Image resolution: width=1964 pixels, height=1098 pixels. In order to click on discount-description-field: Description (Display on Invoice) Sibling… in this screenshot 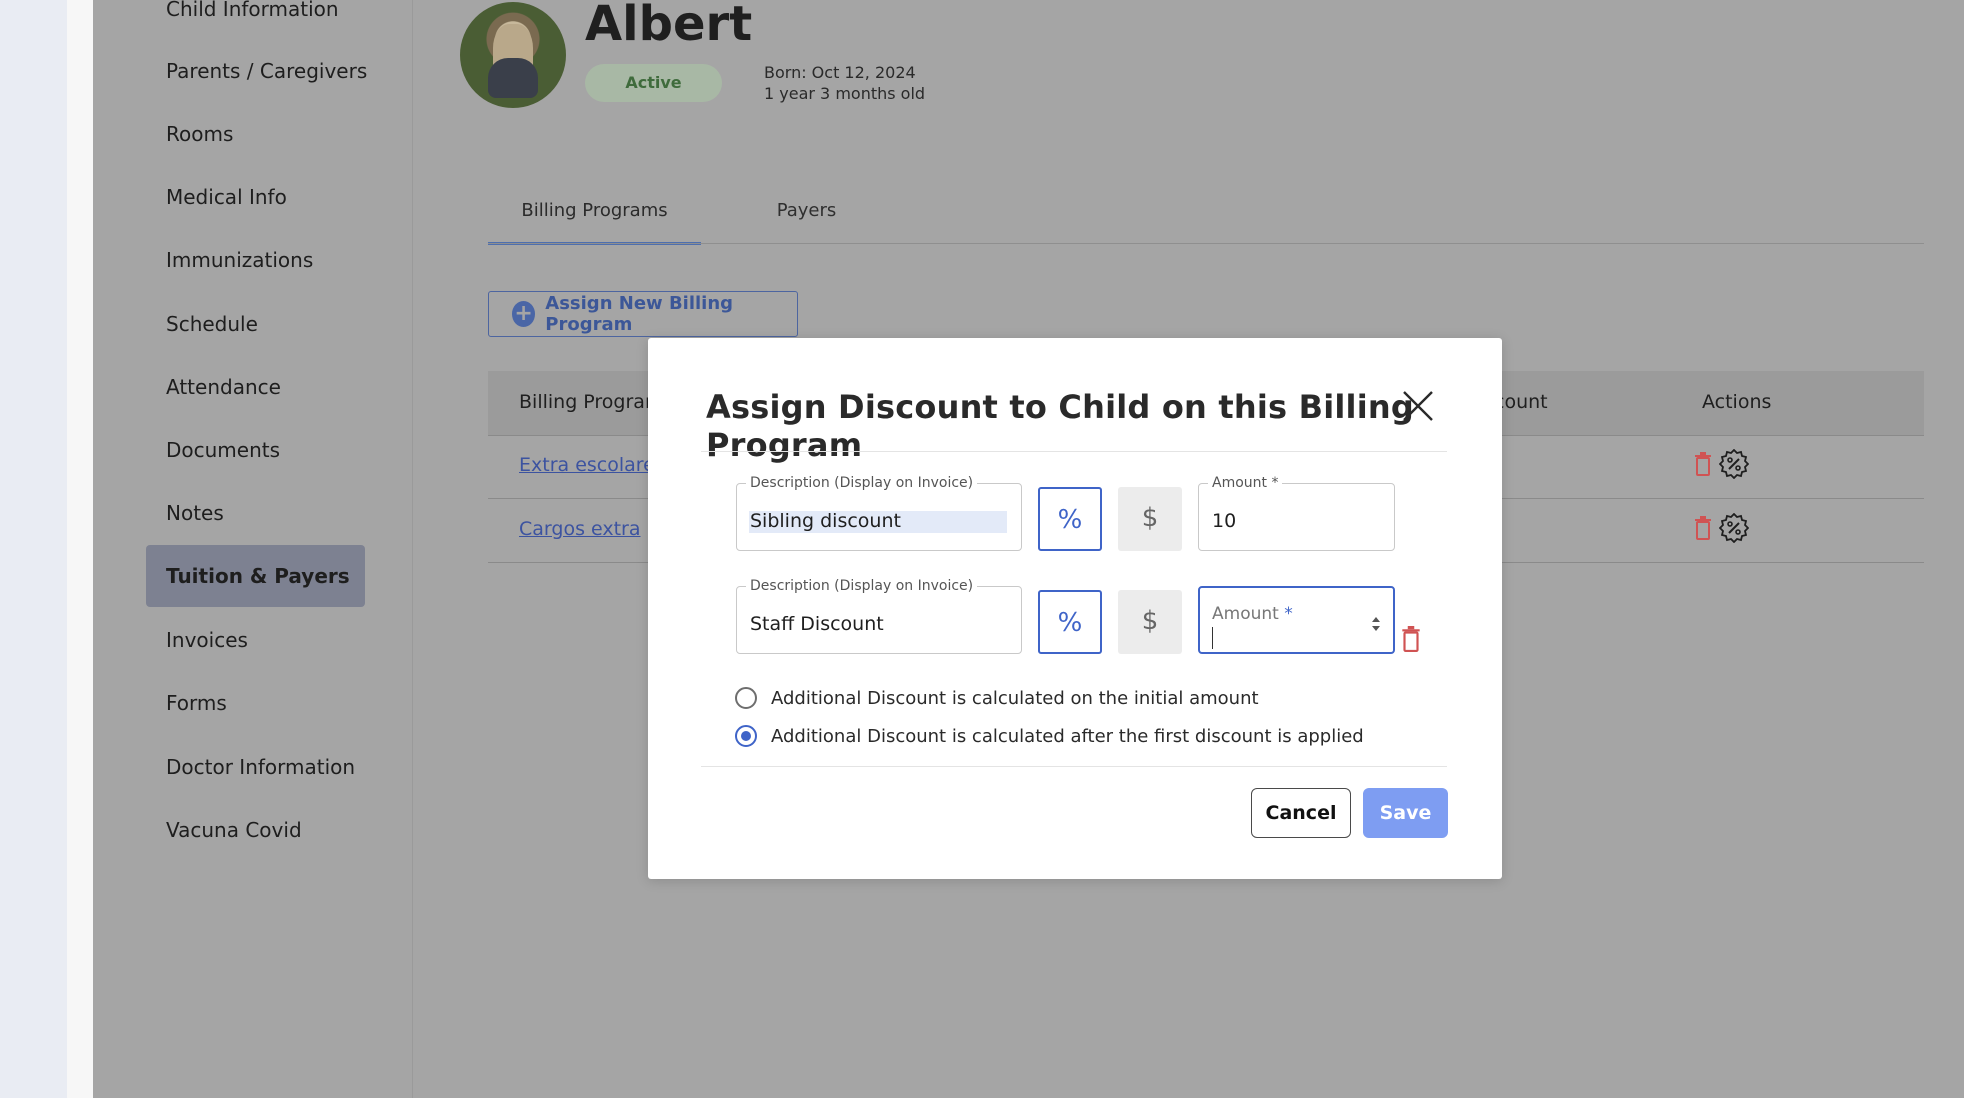, I will do `click(879, 513)`.